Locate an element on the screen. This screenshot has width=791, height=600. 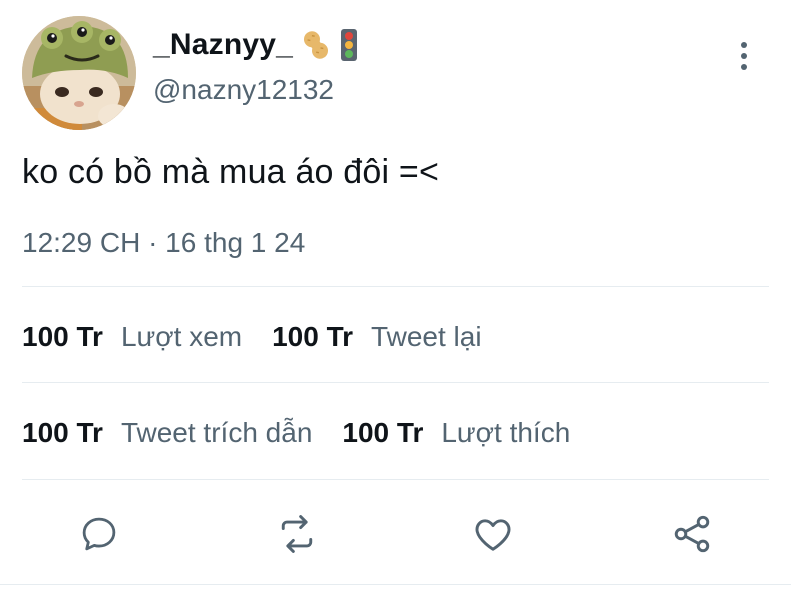
like-button is located at coordinates (493, 534).